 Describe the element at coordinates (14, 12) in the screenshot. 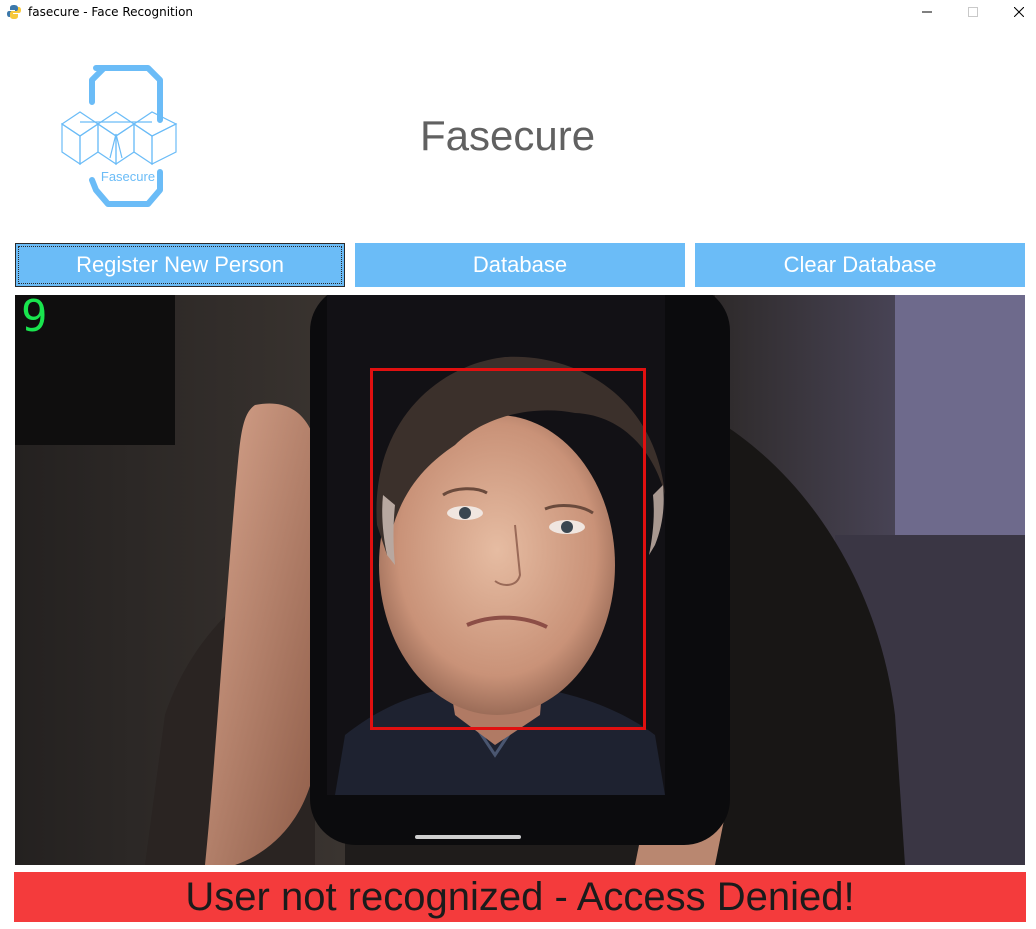

I see `python-app-icon` at that location.